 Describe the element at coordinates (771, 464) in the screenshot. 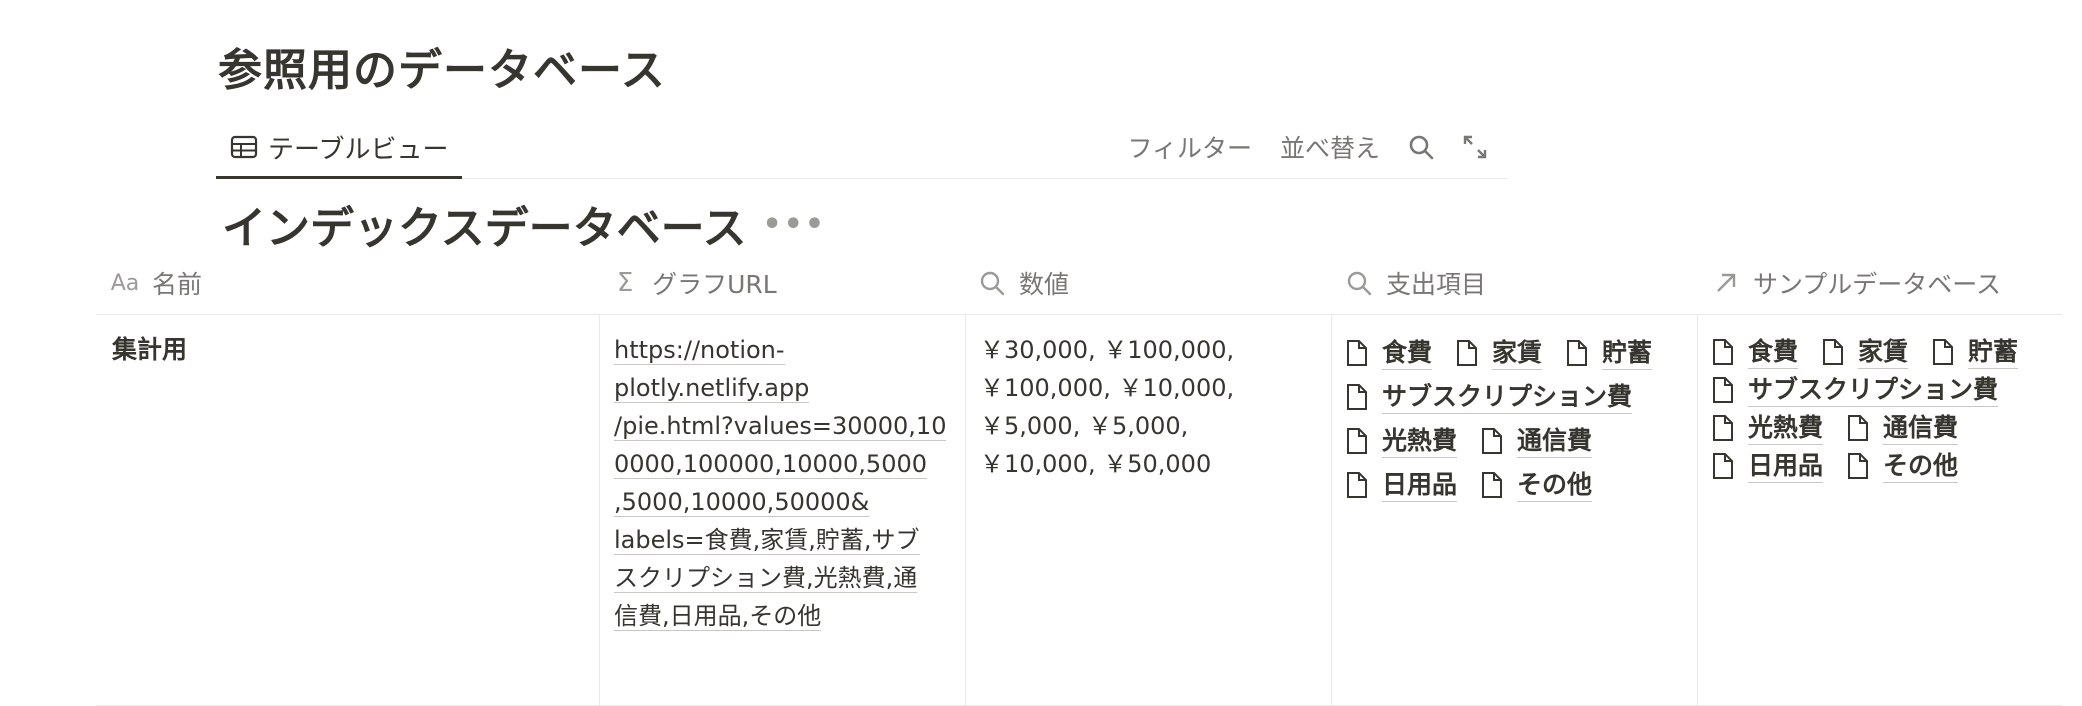

I see `url-line: 0000,100000,10000,5000` at that location.